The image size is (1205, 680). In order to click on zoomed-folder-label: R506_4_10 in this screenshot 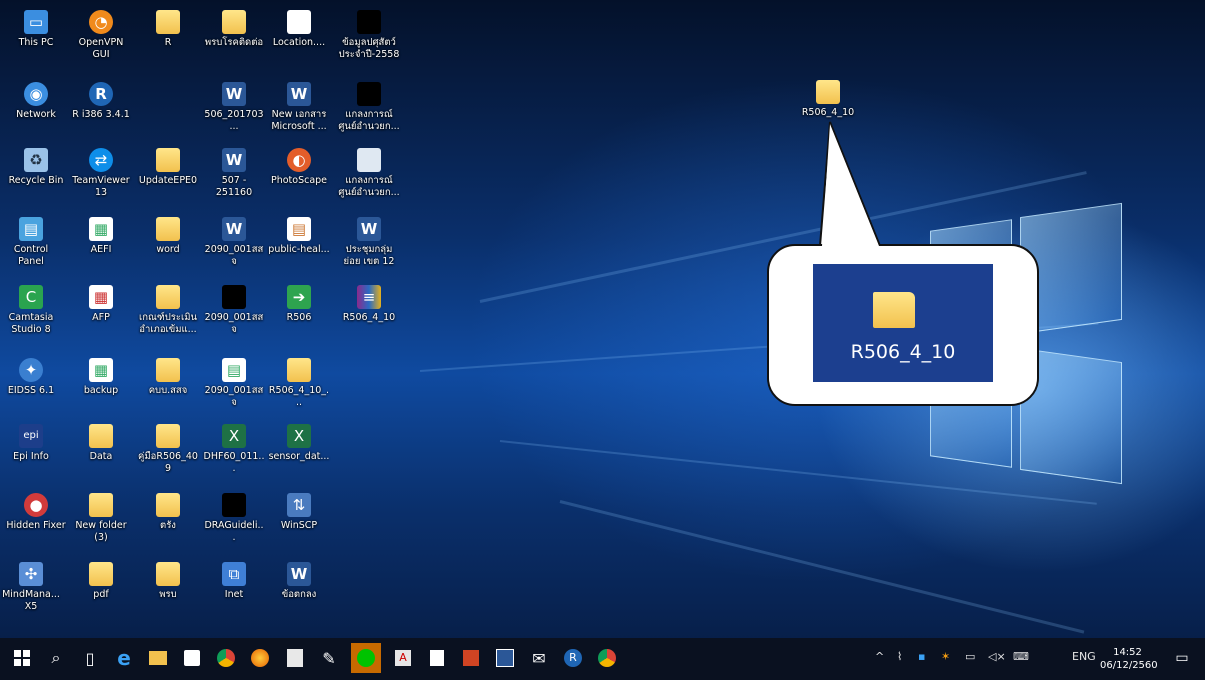, I will do `click(903, 352)`.